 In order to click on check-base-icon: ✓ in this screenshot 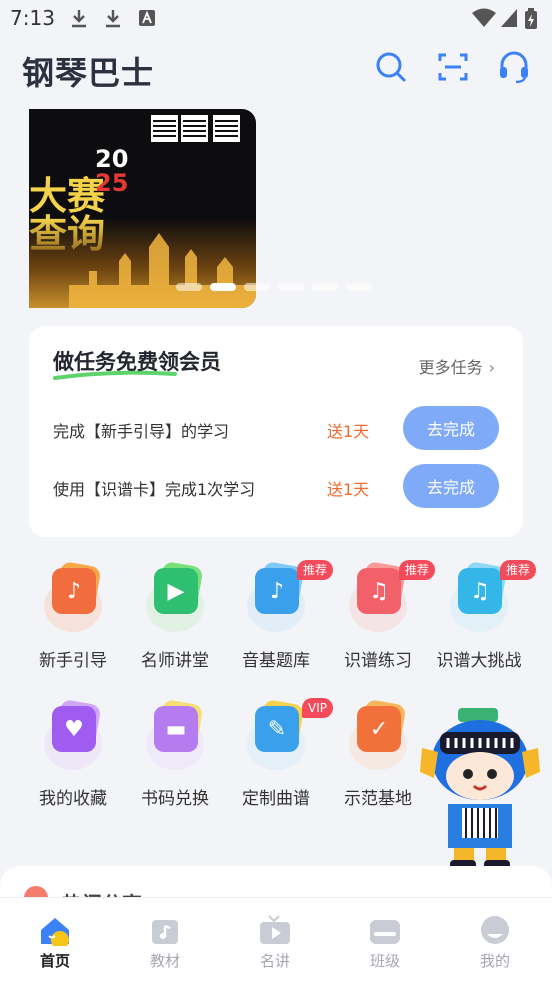, I will do `click(378, 736)`.